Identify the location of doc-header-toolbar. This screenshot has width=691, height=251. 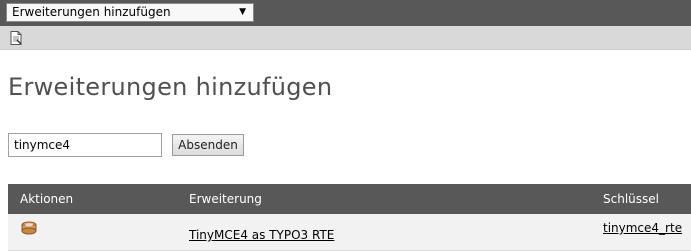
(345, 38).